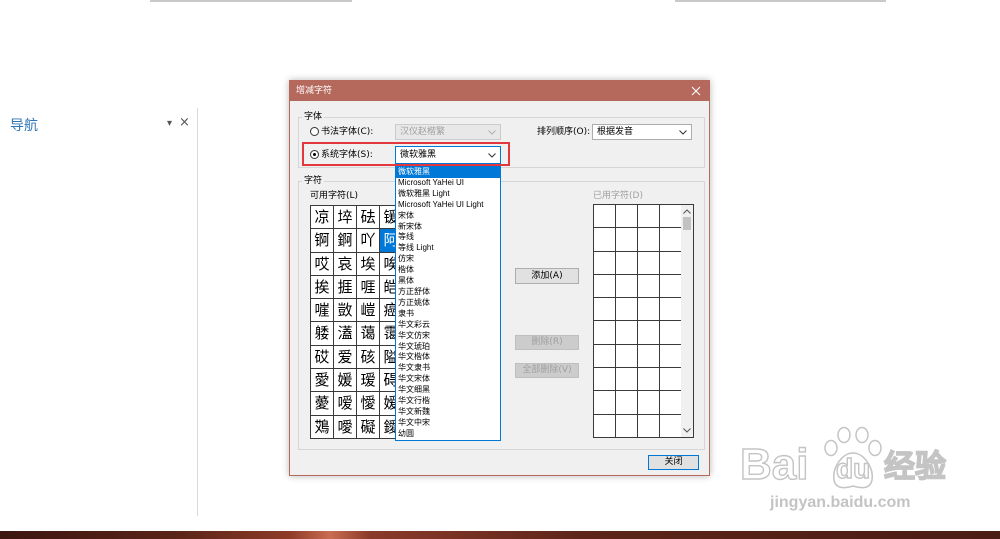  I want to click on font-option: 宋体, so click(448, 216).